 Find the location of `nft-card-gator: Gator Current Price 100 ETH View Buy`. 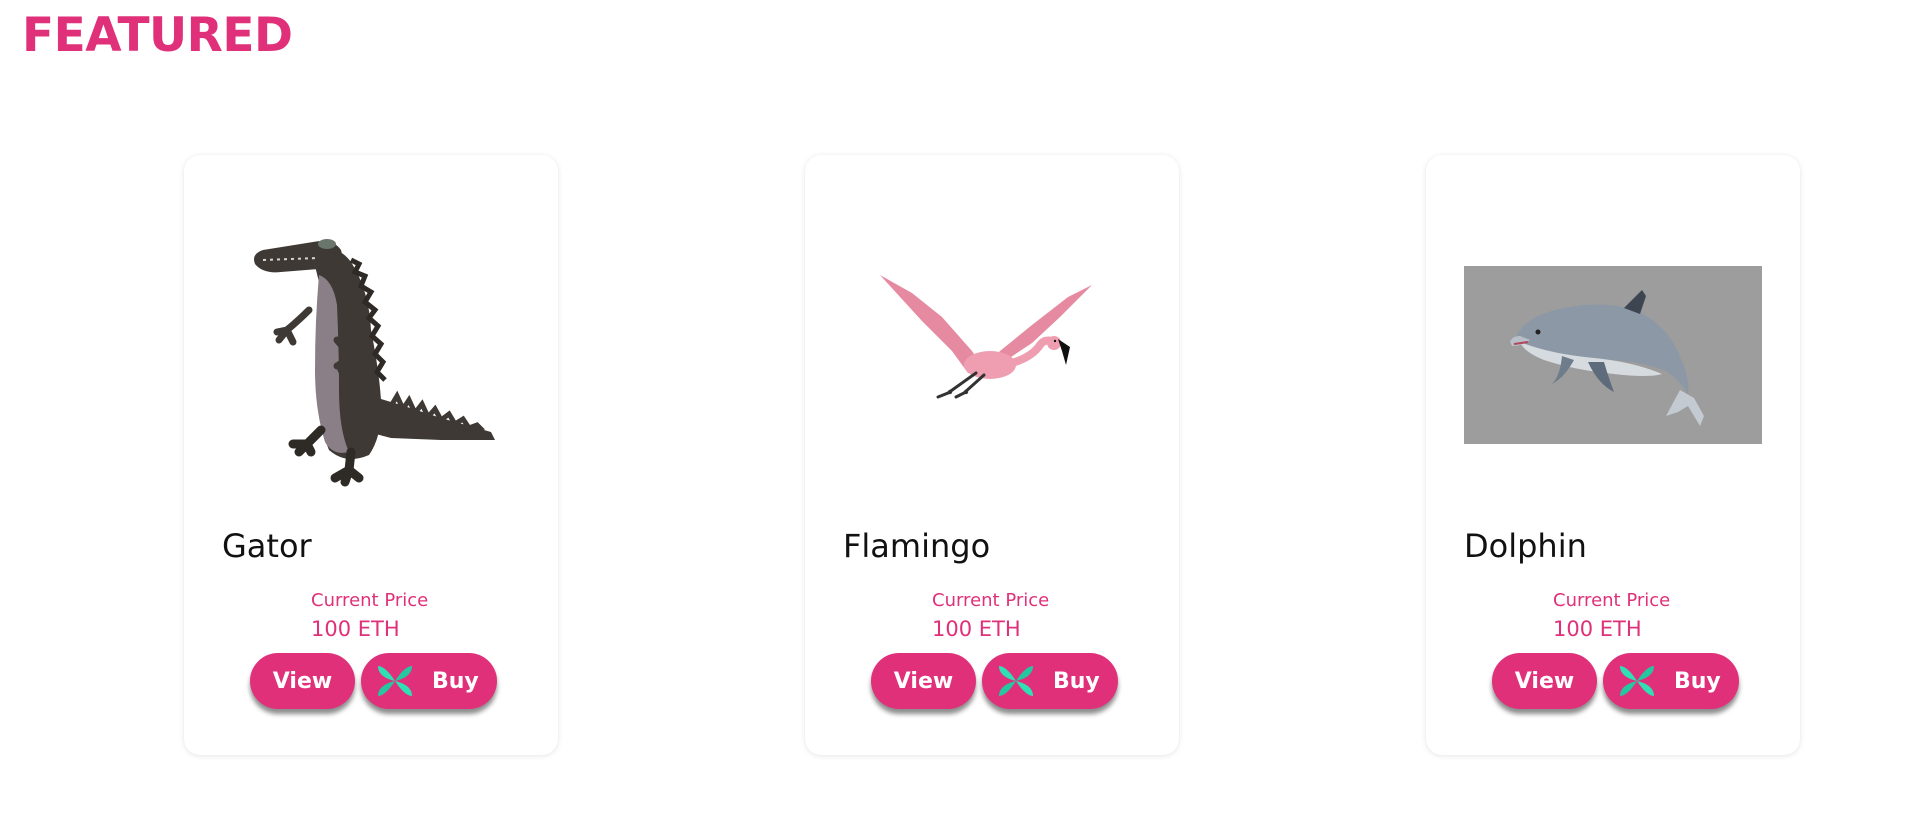

nft-card-gator: Gator Current Price 100 ETH View Buy is located at coordinates (371, 455).